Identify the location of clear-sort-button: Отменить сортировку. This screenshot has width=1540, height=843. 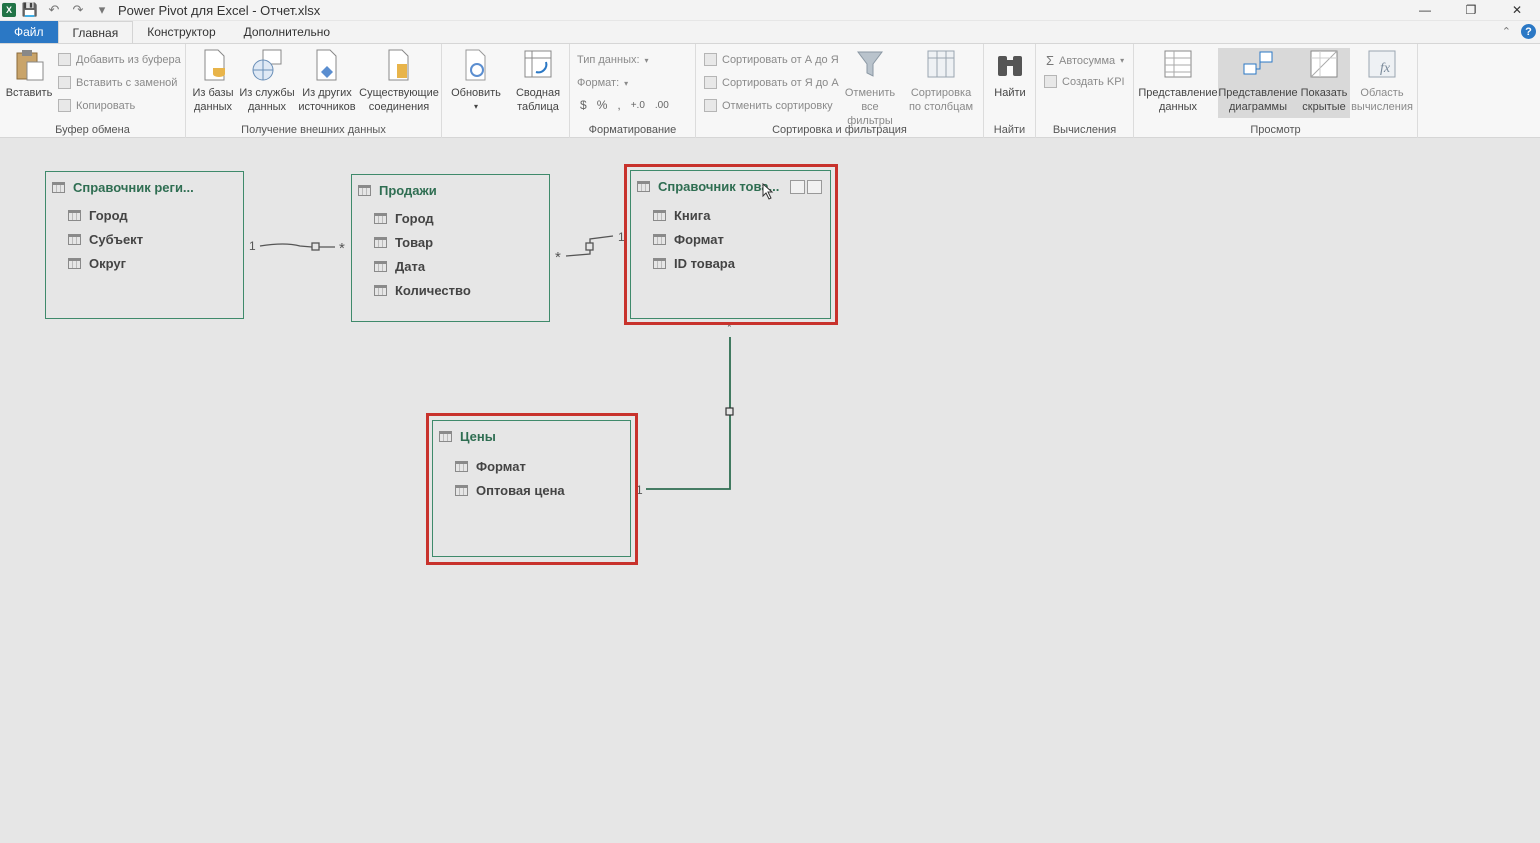
(768, 105).